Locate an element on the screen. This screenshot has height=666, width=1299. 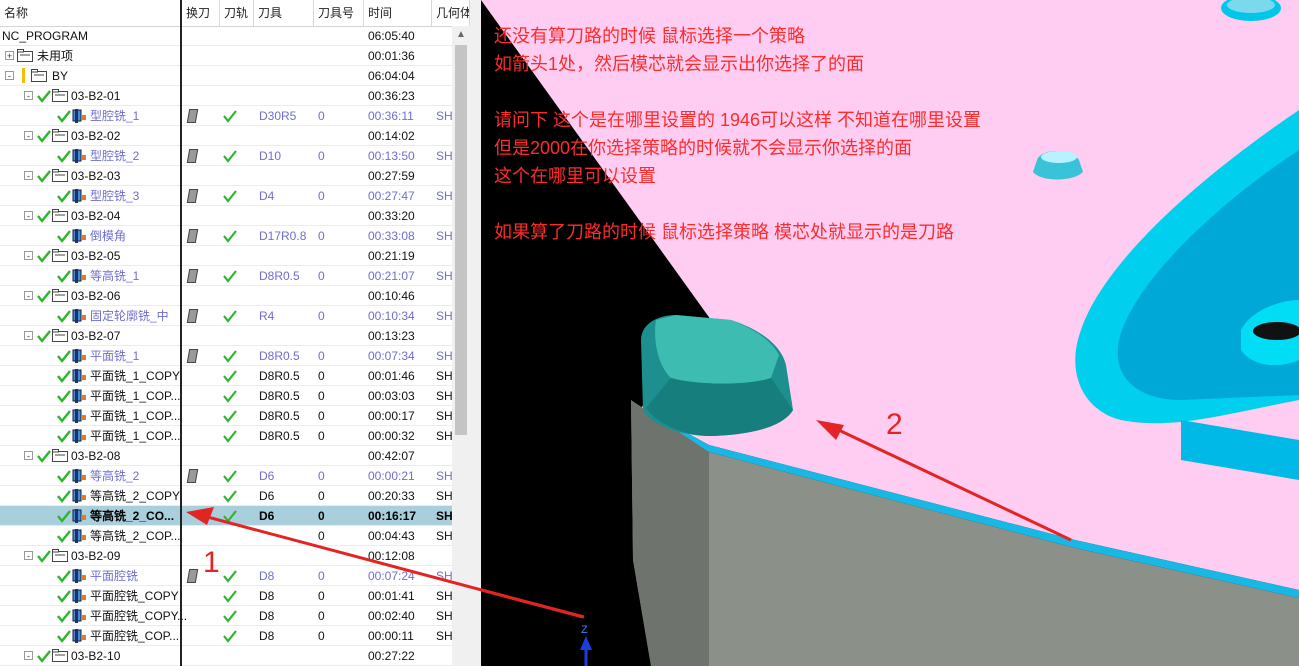
tool-cell: D8R0.5 is located at coordinates (279, 416).